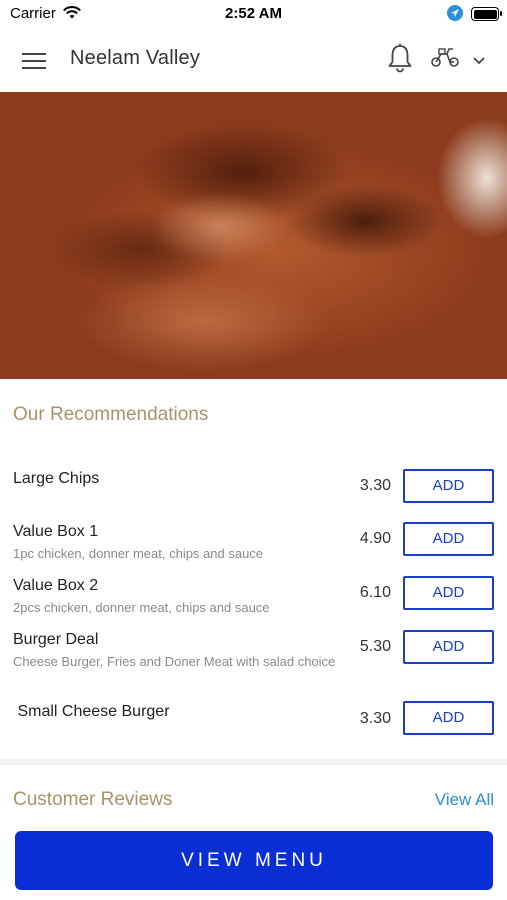  I want to click on view-menu-button: VIEW MENU, so click(254, 860).